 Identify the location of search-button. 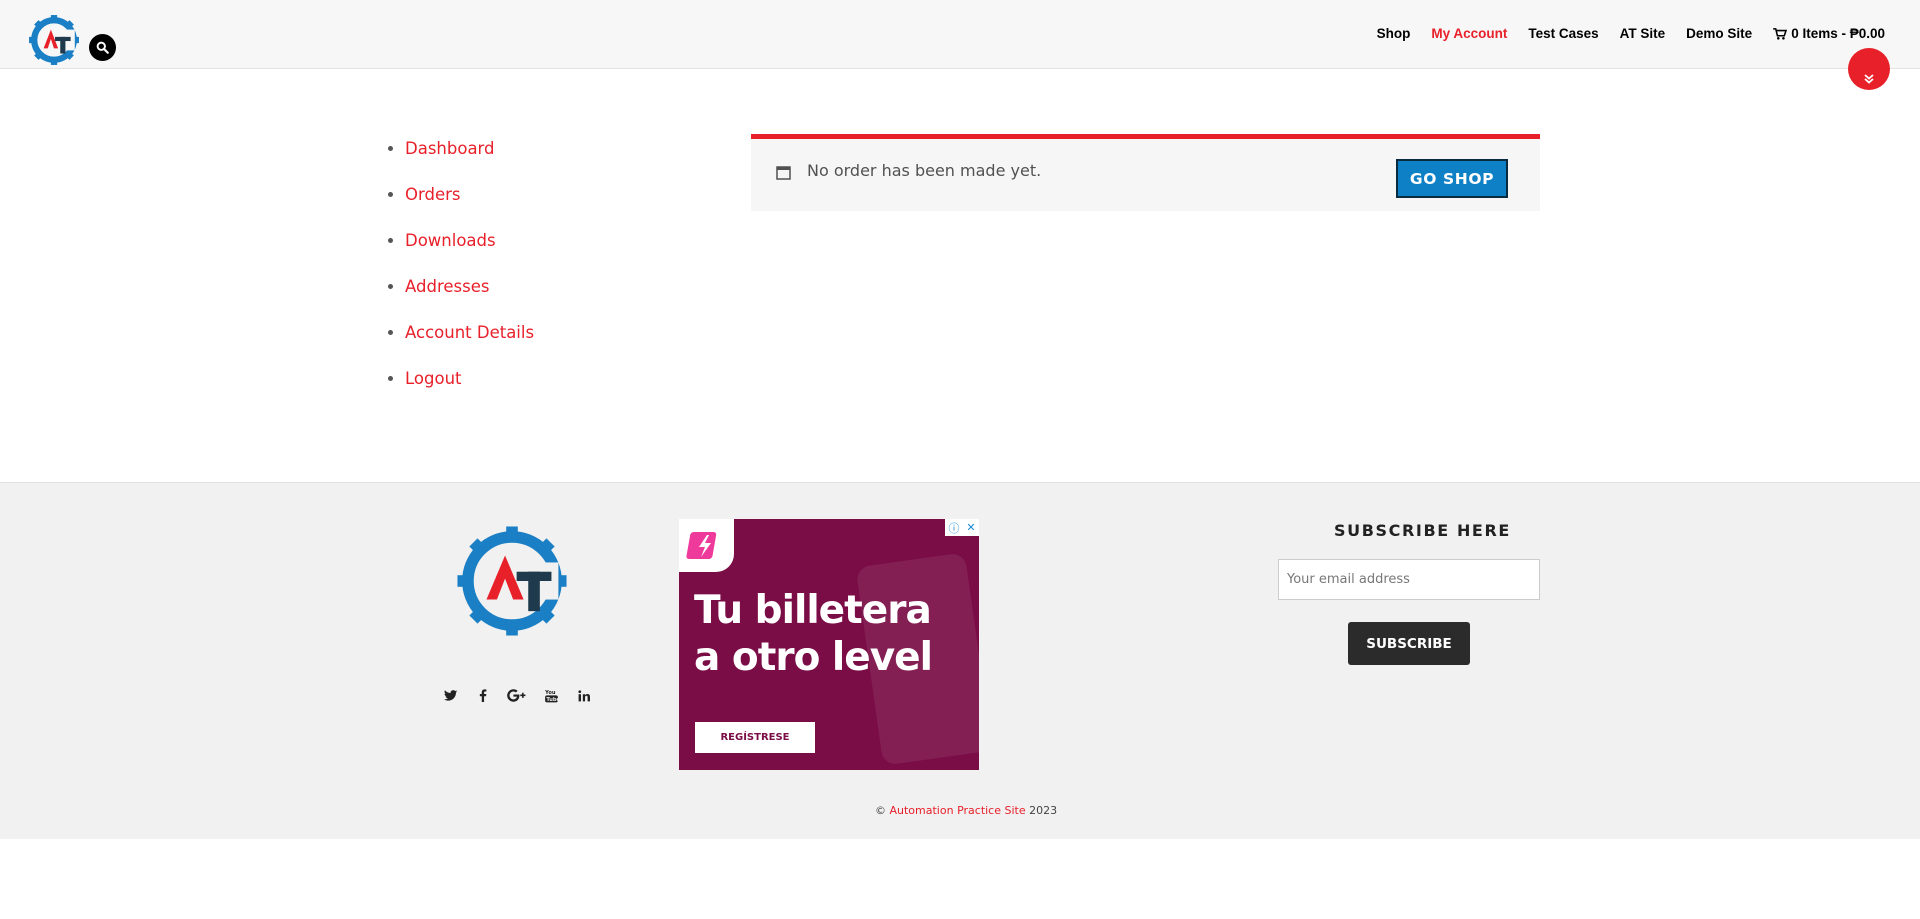
(102, 47).